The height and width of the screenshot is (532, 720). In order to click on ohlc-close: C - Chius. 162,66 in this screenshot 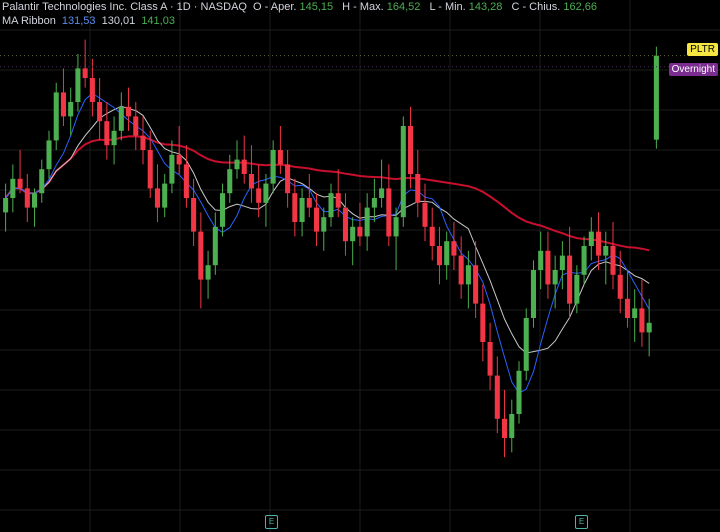, I will do `click(554, 7)`.